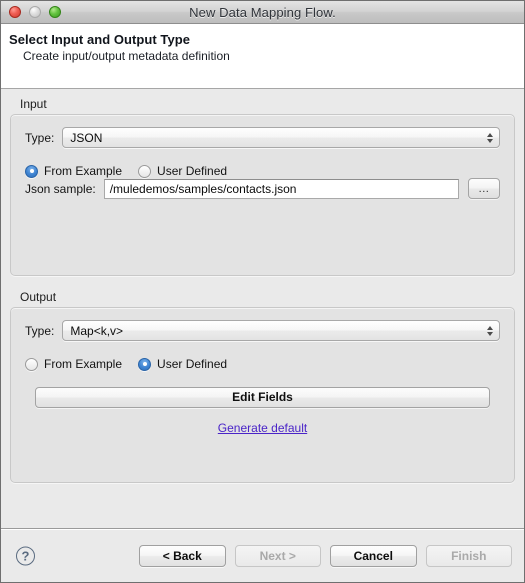  What do you see at coordinates (126, 56) in the screenshot?
I see `page-subtitle: Create input/output metadata definition` at bounding box center [126, 56].